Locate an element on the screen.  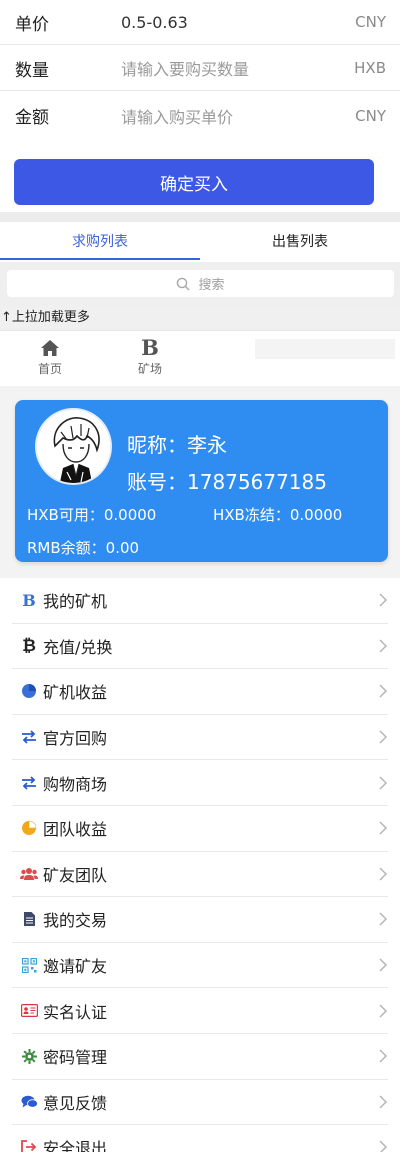
account-number: 账号：17875677185 is located at coordinates (227, 482).